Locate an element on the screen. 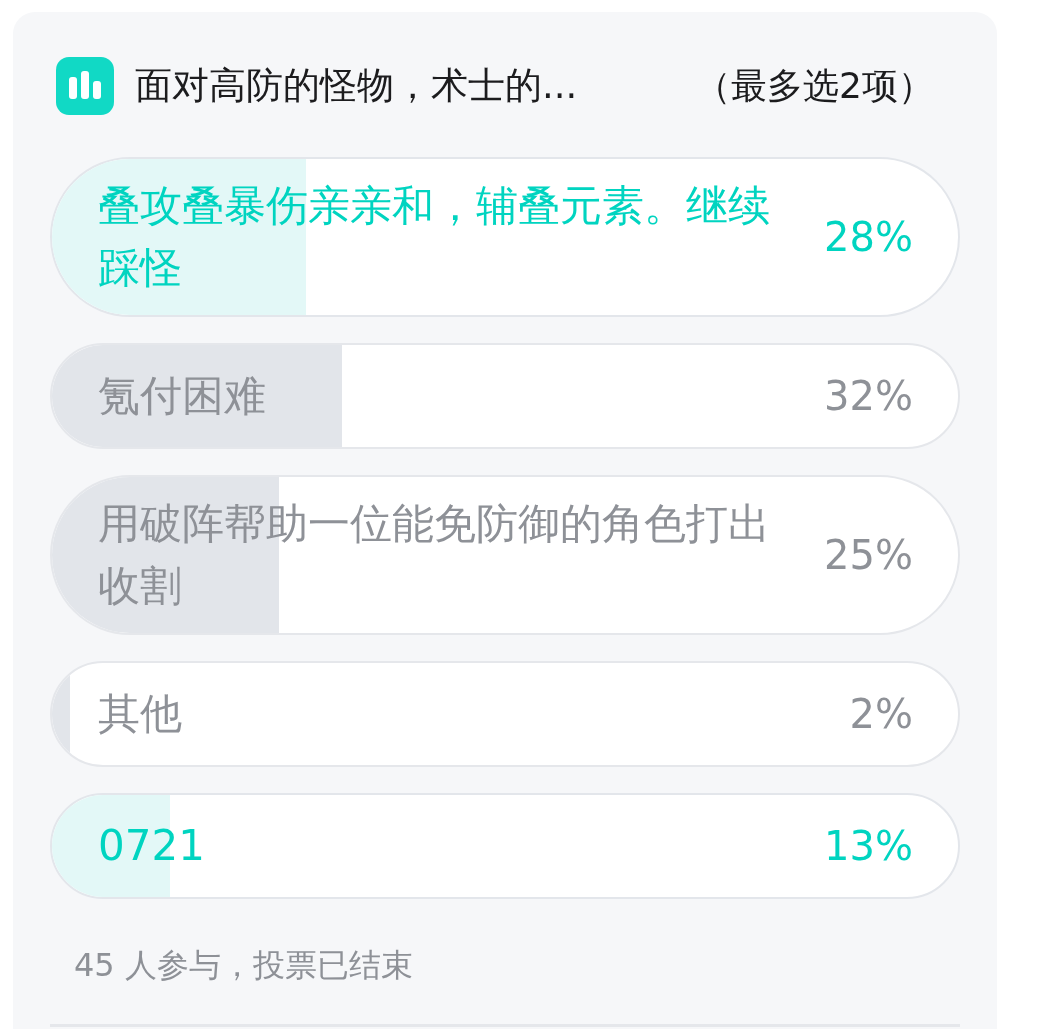  selection-limit: （最多选2项） is located at coordinates (814, 86).